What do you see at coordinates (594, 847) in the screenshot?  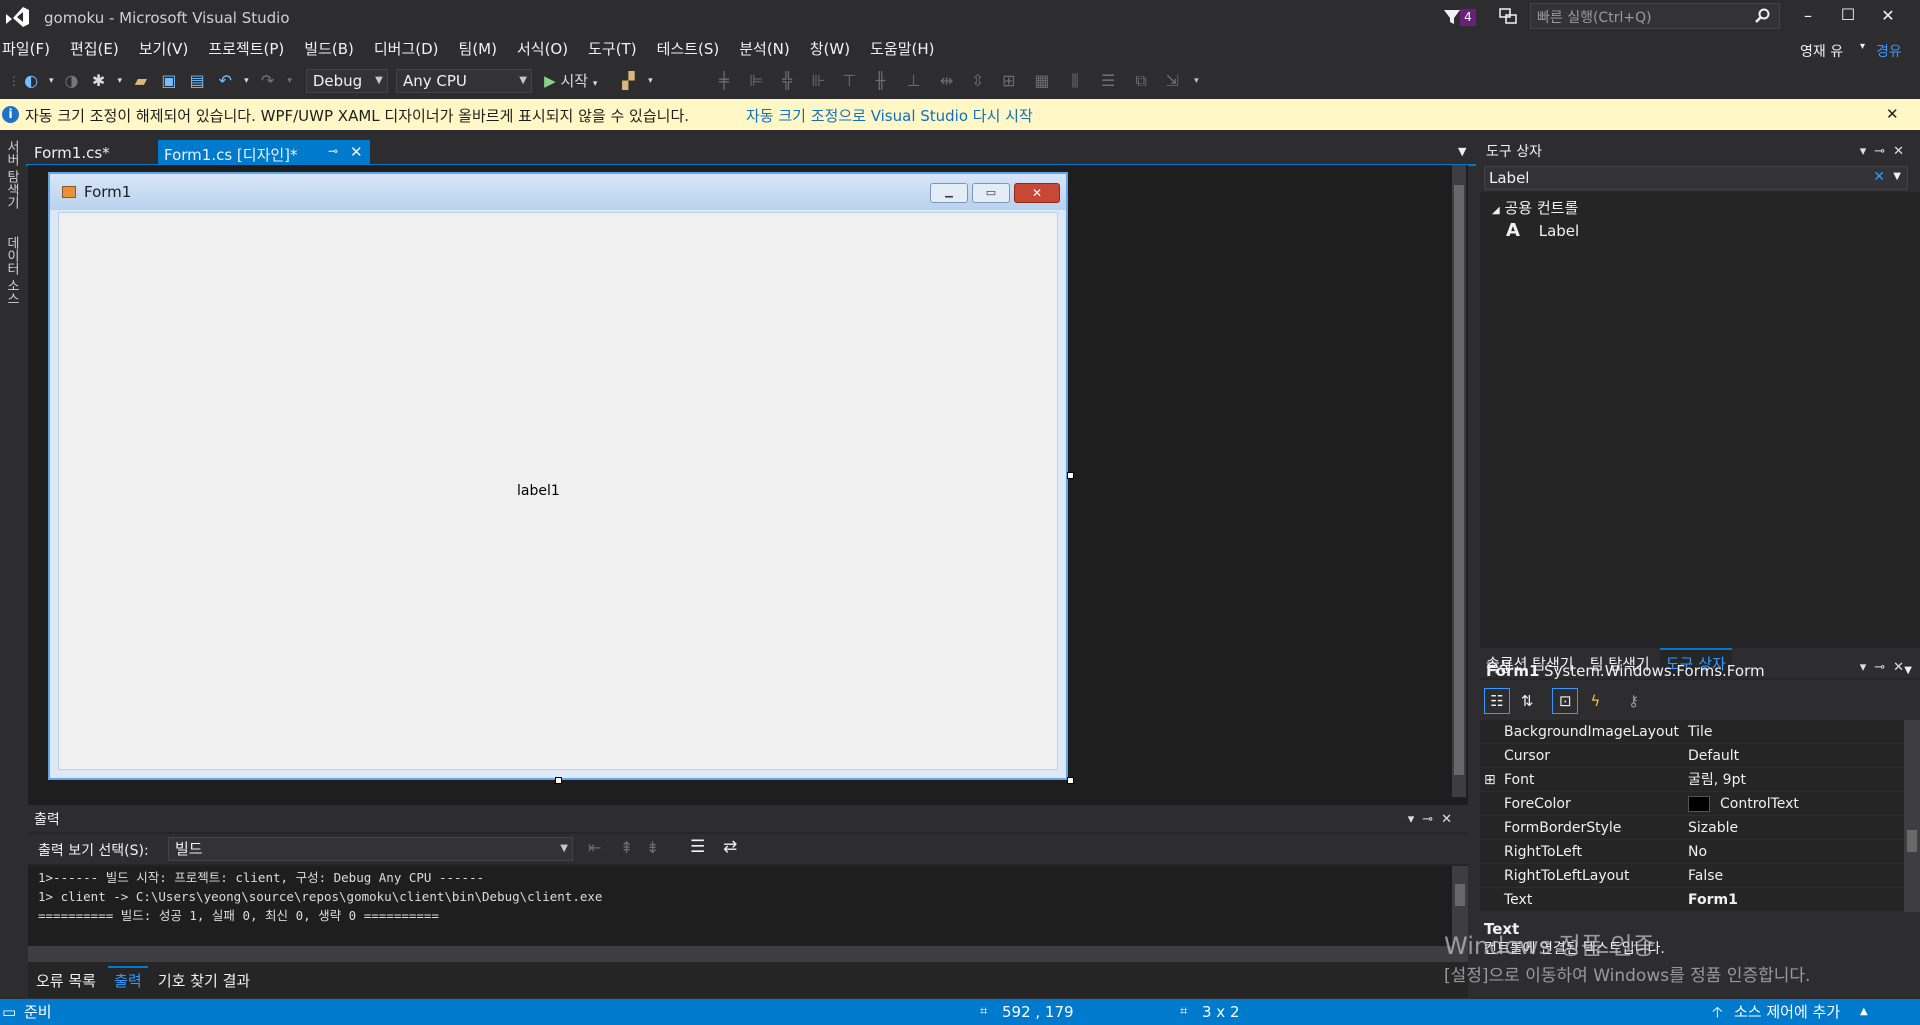 I see `find-message-icon: ⇤` at bounding box center [594, 847].